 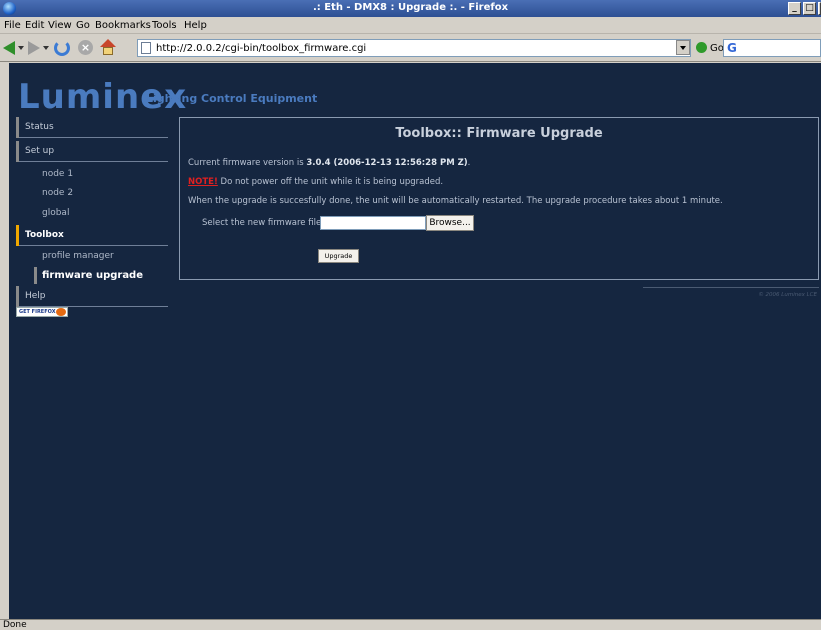 I want to click on sidebar-item-profile-manager: profile manager, so click(x=92, y=257).